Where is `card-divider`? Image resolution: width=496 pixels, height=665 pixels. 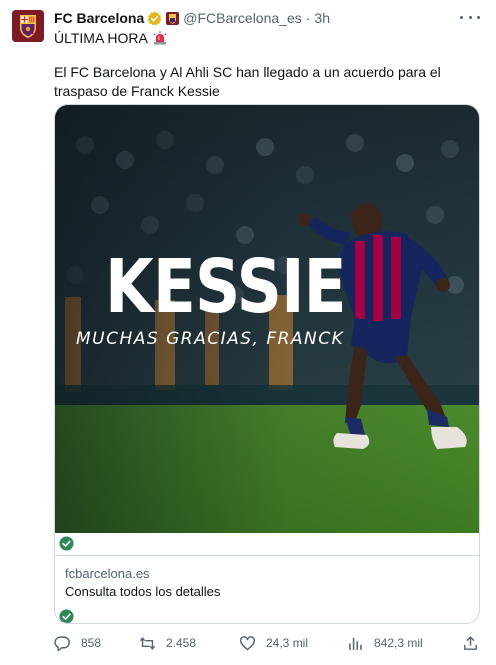
card-divider is located at coordinates (267, 555).